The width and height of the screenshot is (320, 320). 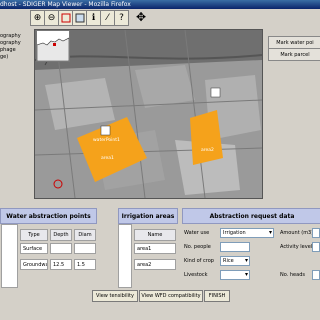 What do you see at coordinates (107, 158) in the screenshot?
I see `area-label: area1` at bounding box center [107, 158].